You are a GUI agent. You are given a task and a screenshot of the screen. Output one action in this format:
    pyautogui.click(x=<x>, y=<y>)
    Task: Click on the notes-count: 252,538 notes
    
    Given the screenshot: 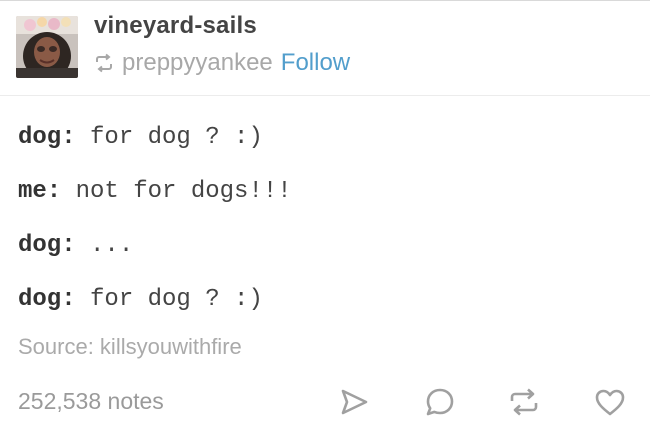 What is the action you would take?
    pyautogui.click(x=91, y=401)
    